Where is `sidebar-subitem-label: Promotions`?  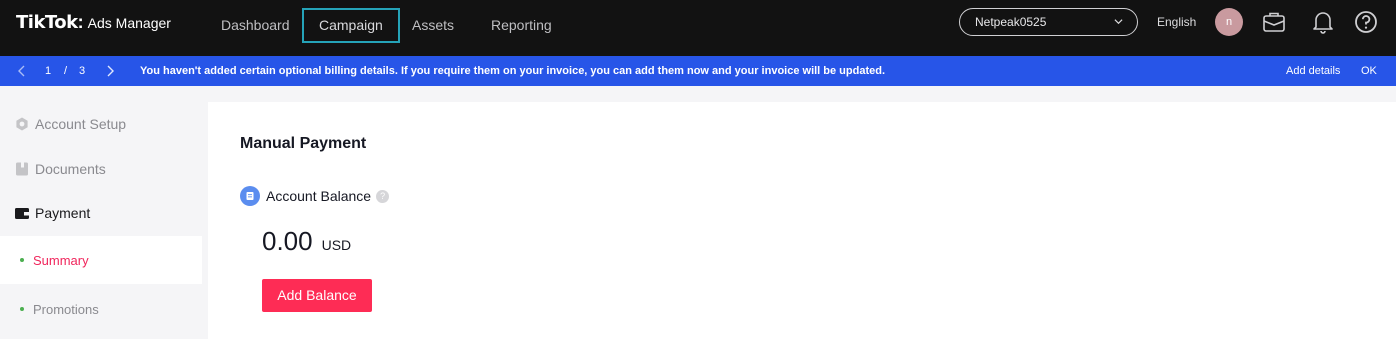
sidebar-subitem-label: Promotions is located at coordinates (66, 309).